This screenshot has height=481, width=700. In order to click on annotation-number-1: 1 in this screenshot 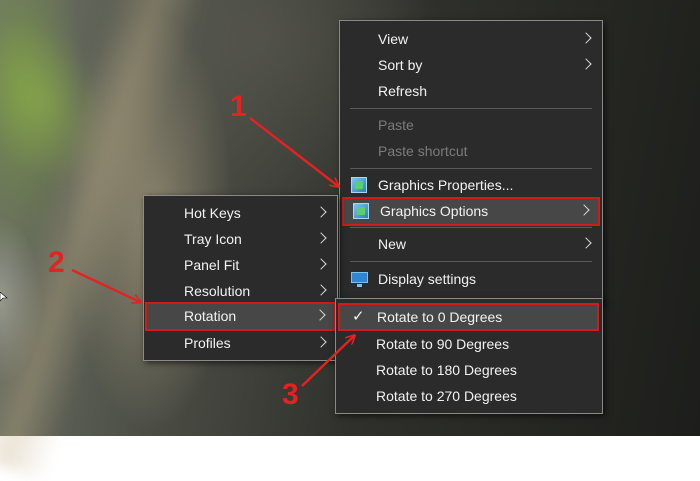, I will do `click(238, 106)`.